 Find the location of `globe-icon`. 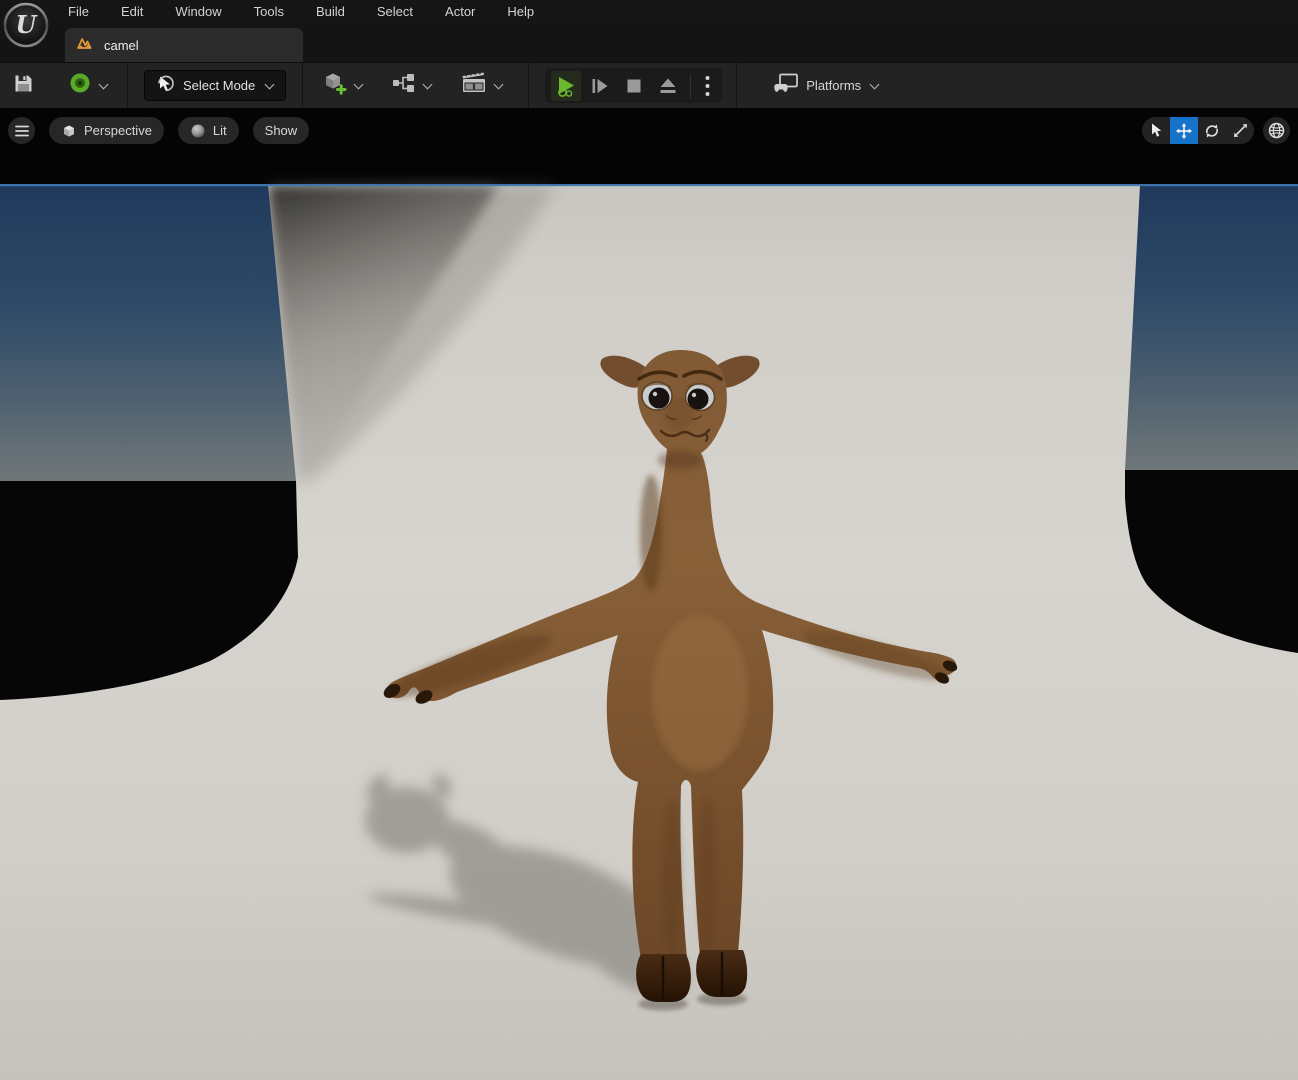

globe-icon is located at coordinates (1276, 130).